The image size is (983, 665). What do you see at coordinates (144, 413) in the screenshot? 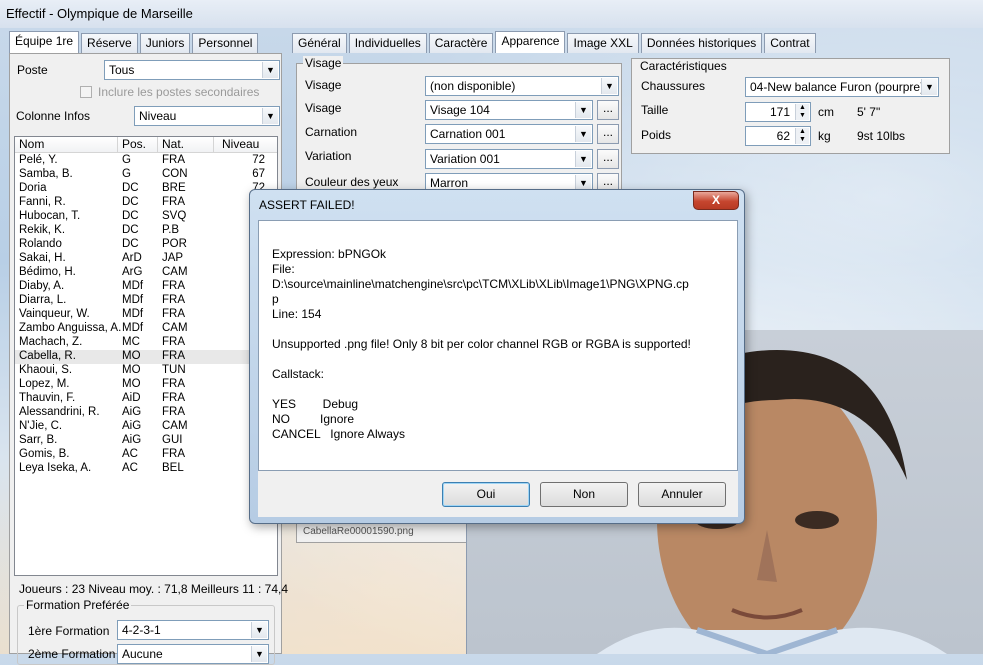
I see `table-row: Alessandrini, R.AiGFRA74` at bounding box center [144, 413].